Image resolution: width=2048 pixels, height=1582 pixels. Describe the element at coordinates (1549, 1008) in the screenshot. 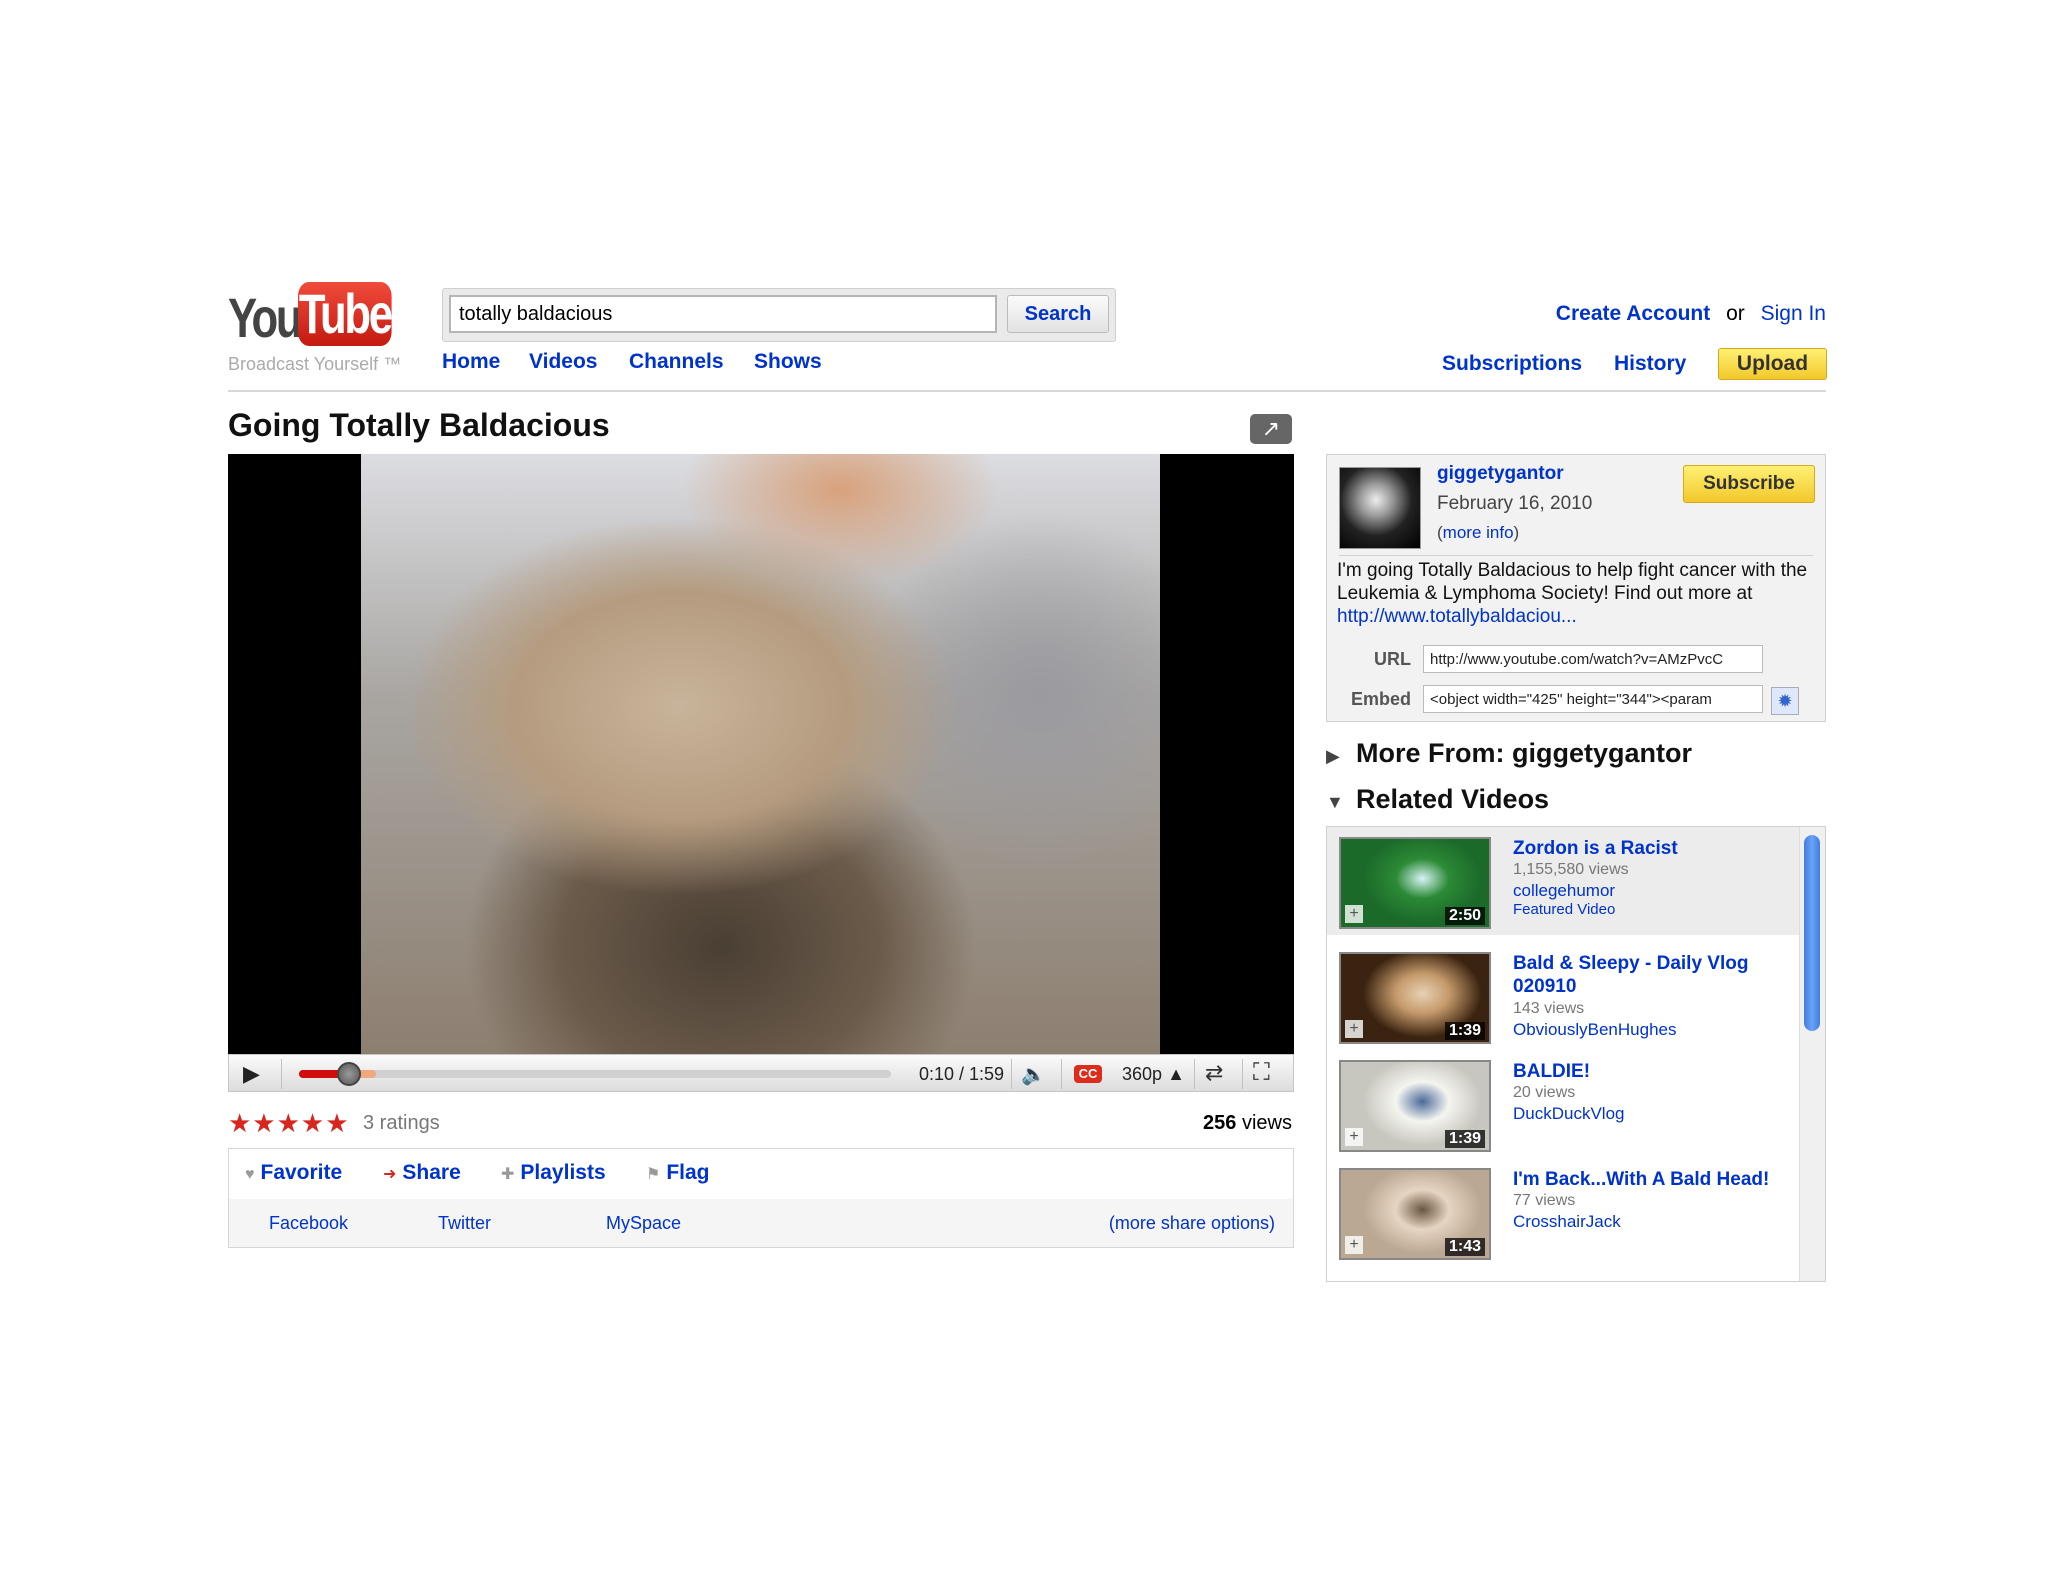

I see `related-video-views: 143 views` at that location.